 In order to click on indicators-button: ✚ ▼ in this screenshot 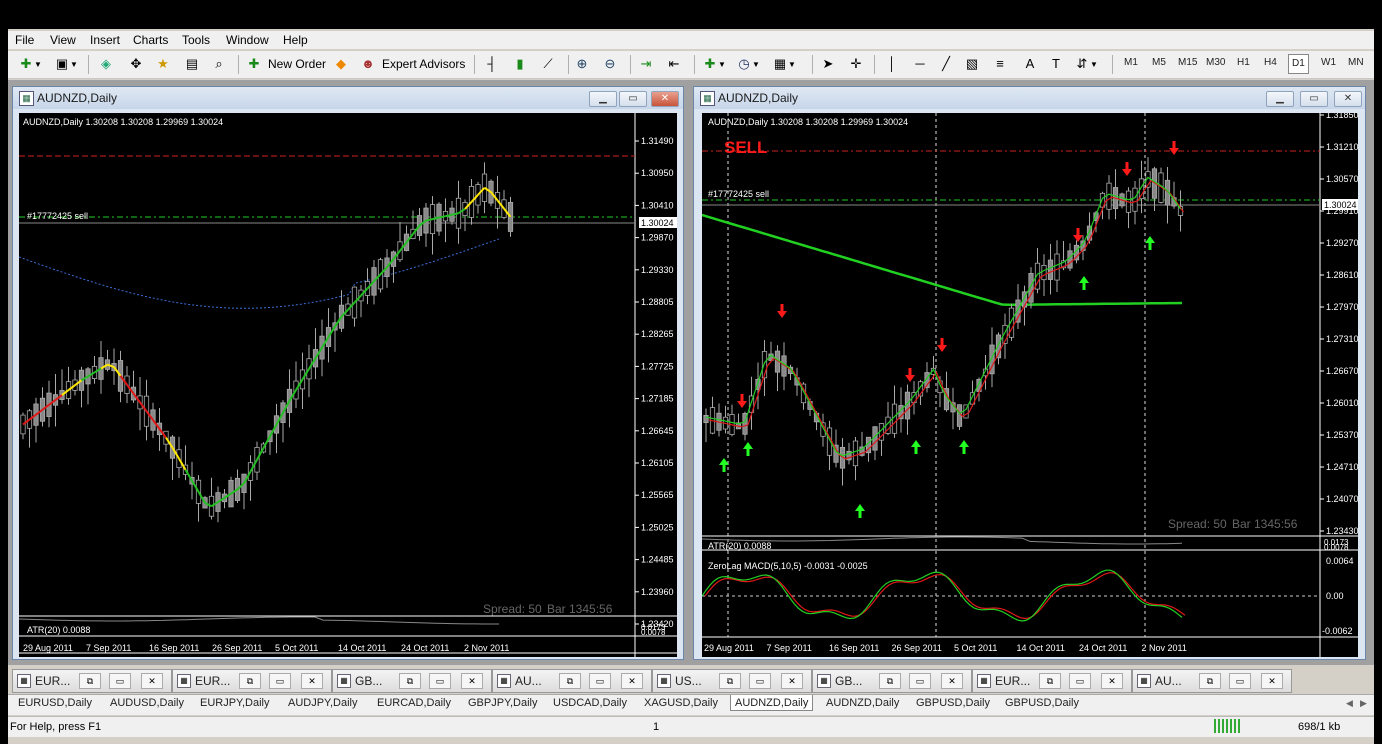, I will do `click(714, 64)`.